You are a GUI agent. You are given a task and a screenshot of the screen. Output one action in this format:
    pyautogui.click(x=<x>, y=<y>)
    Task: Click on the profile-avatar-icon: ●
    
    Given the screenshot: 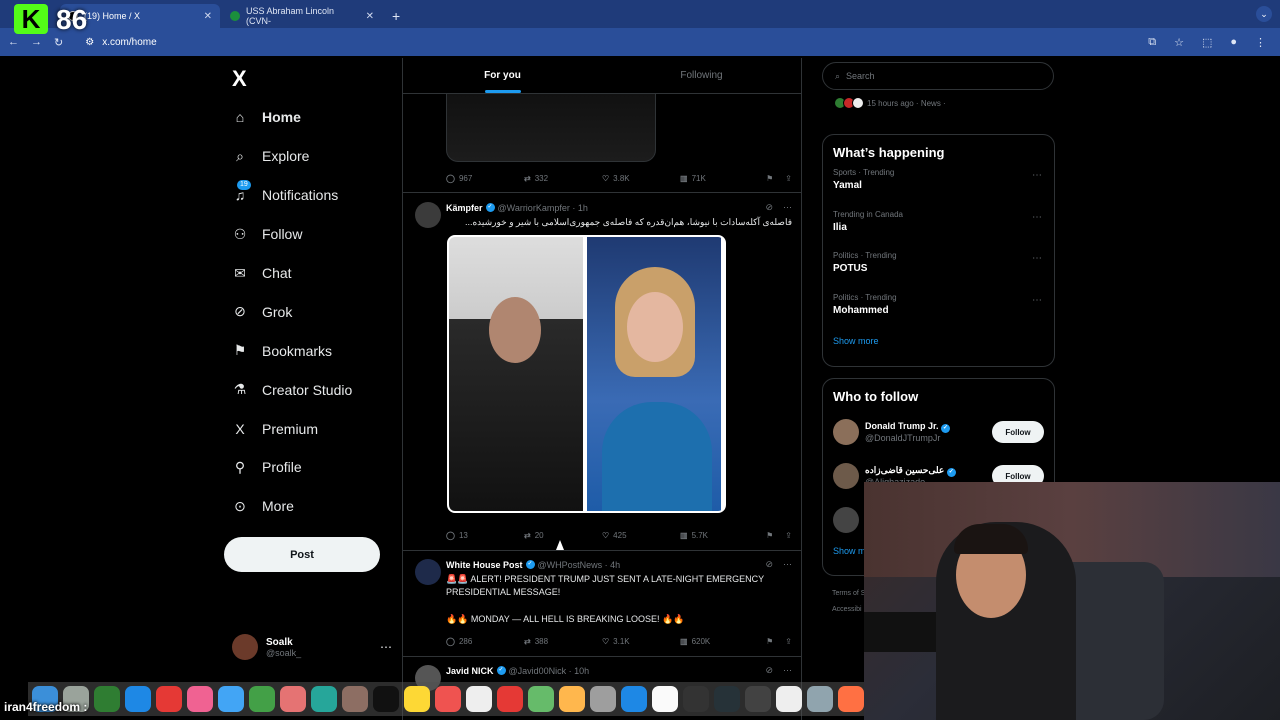 What is the action you would take?
    pyautogui.click(x=1233, y=42)
    